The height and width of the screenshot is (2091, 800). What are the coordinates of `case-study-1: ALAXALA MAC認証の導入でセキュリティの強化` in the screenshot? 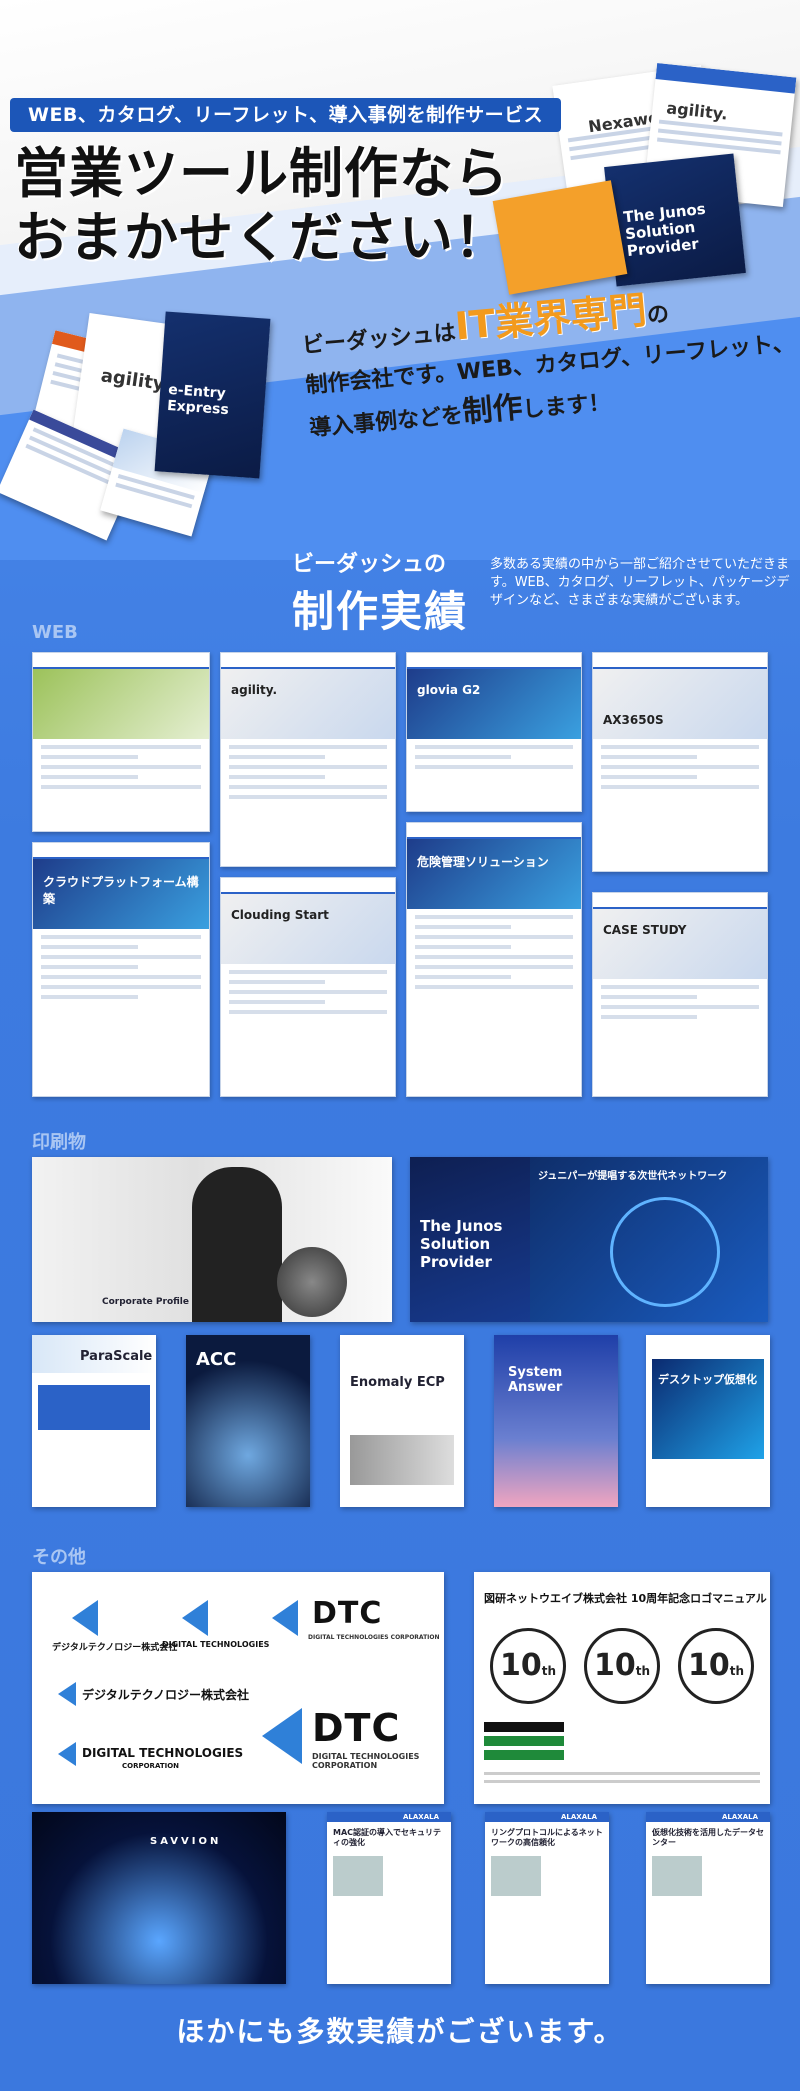 It's located at (389, 1898).